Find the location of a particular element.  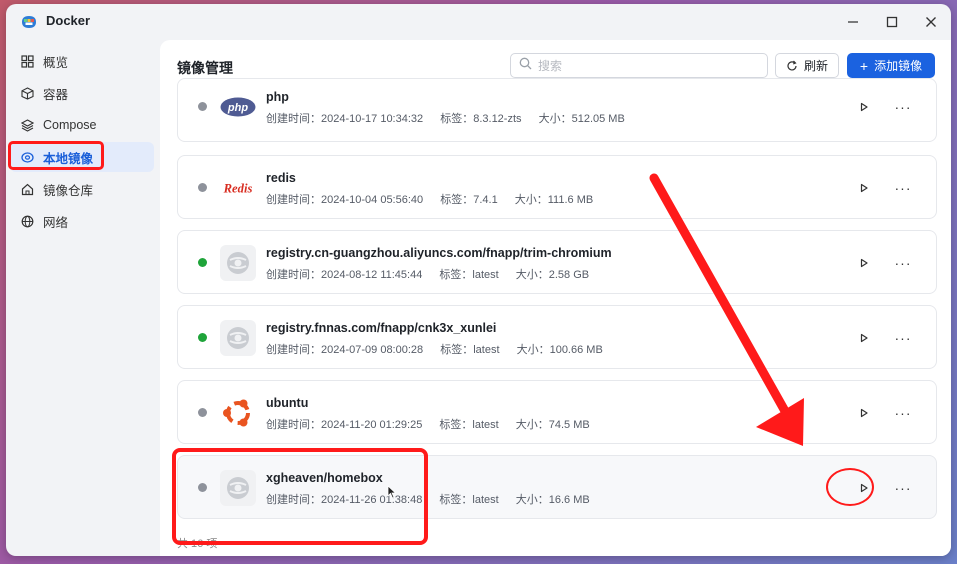

sidebar-item-containers: 容器 is located at coordinates (82, 93).